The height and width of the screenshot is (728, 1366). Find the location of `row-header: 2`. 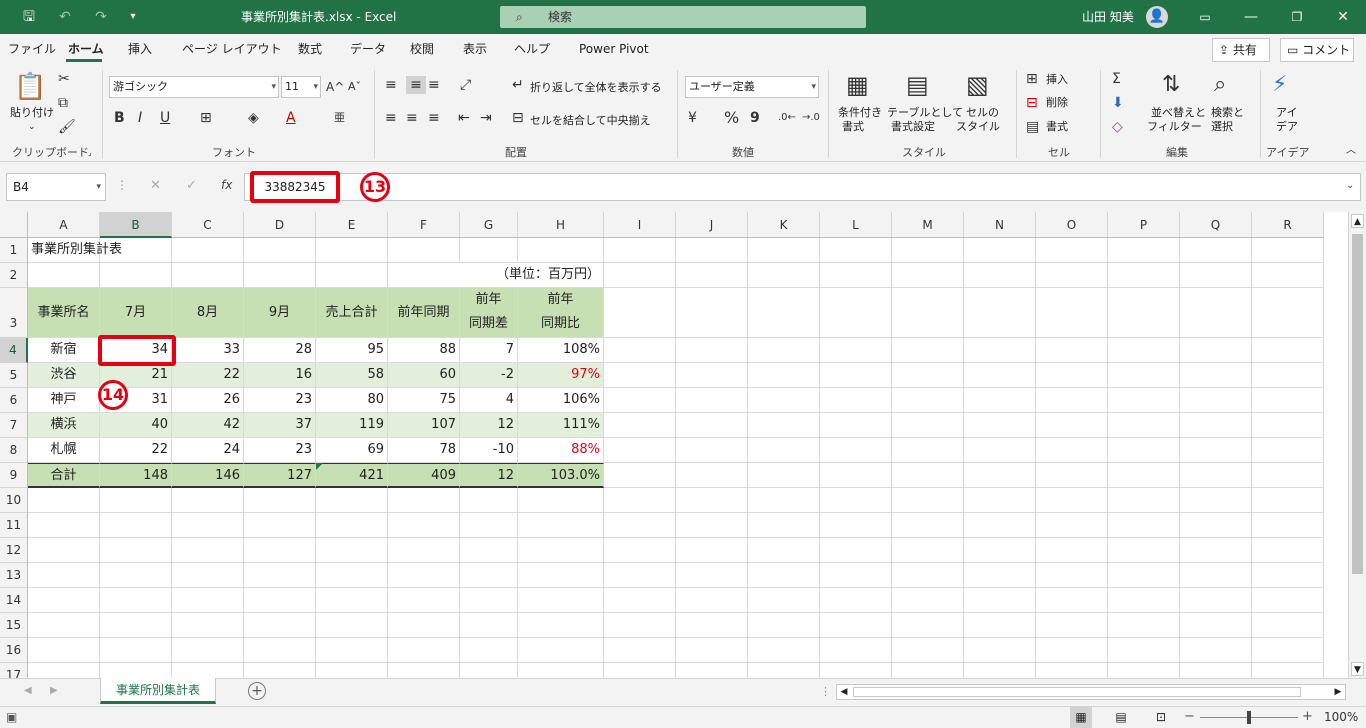

row-header: 2 is located at coordinates (14, 275).